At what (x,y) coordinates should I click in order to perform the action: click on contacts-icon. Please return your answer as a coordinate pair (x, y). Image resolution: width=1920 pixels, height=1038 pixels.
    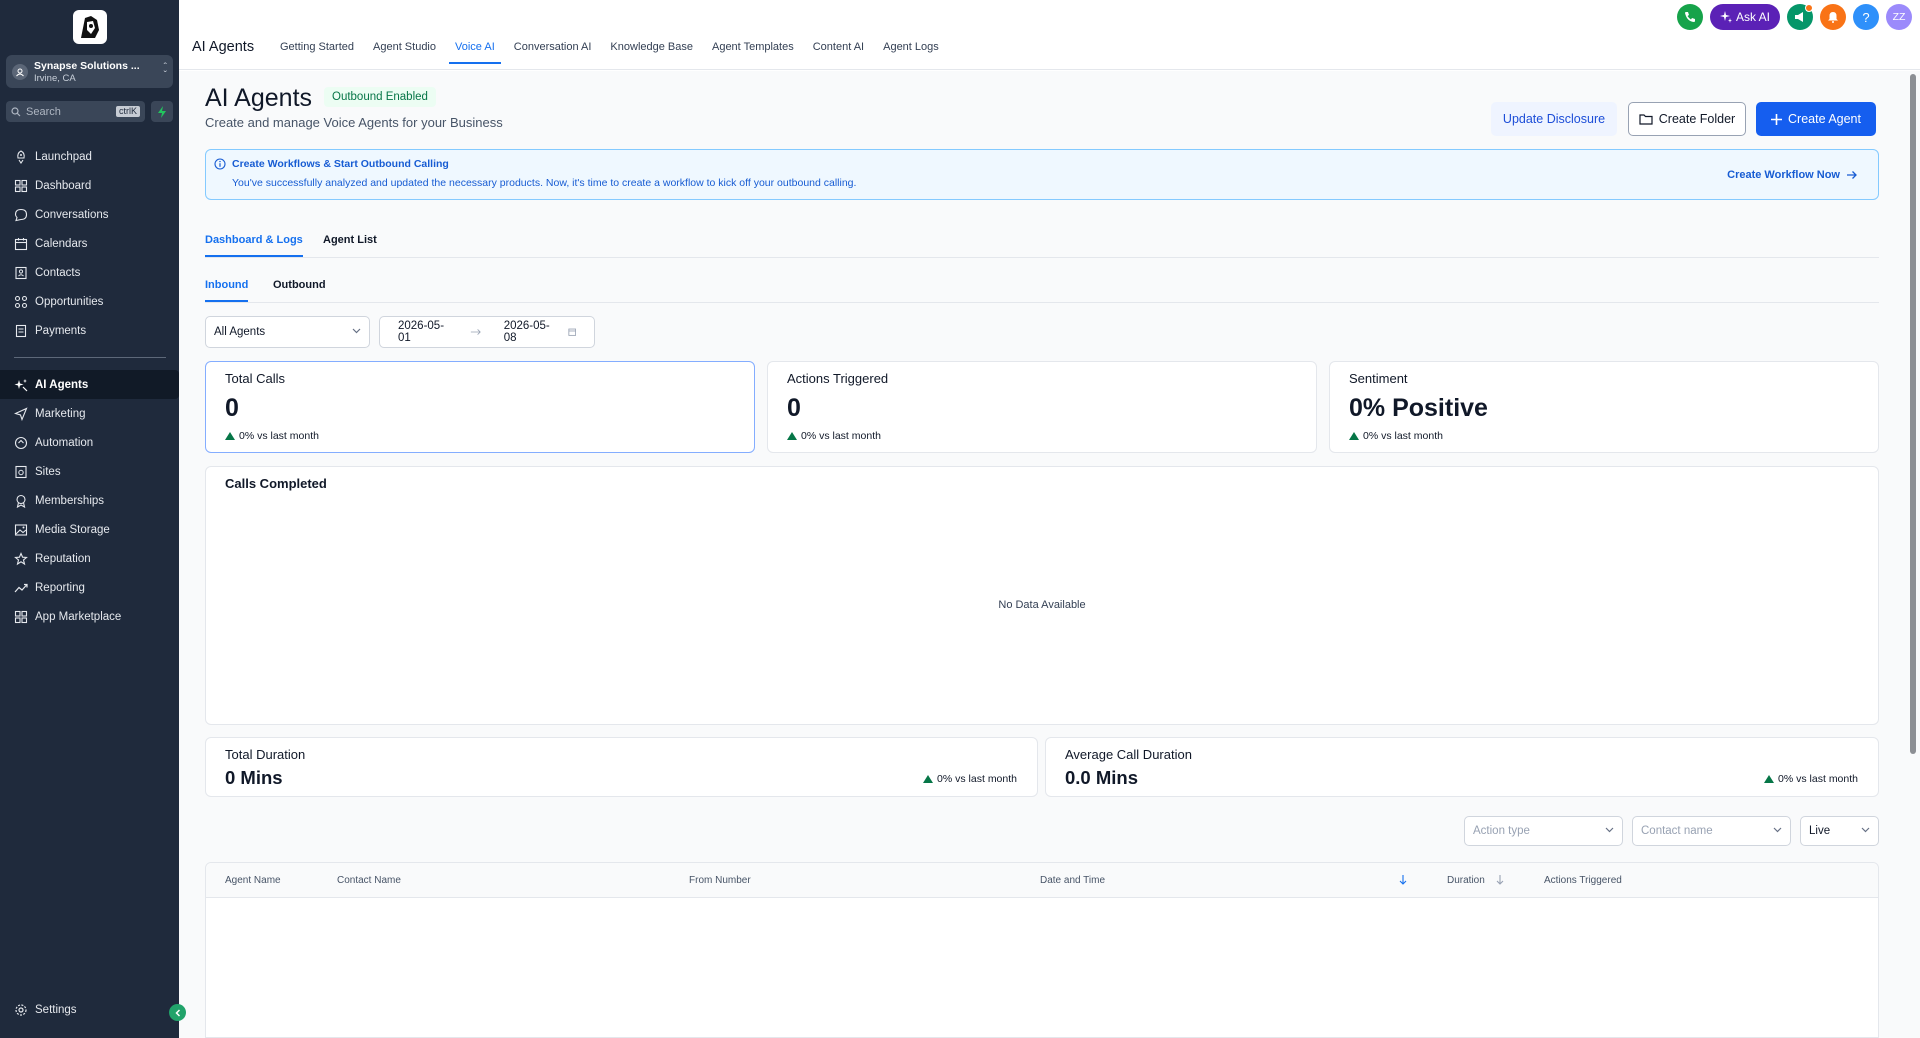
    Looking at the image, I should click on (21, 272).